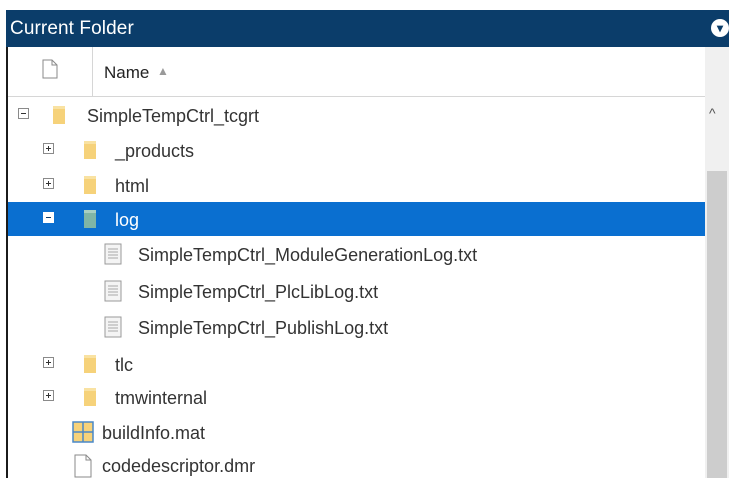  What do you see at coordinates (263, 328) in the screenshot?
I see `tree-item-label: SimpleTempCtrl_PublishLog.txt` at bounding box center [263, 328].